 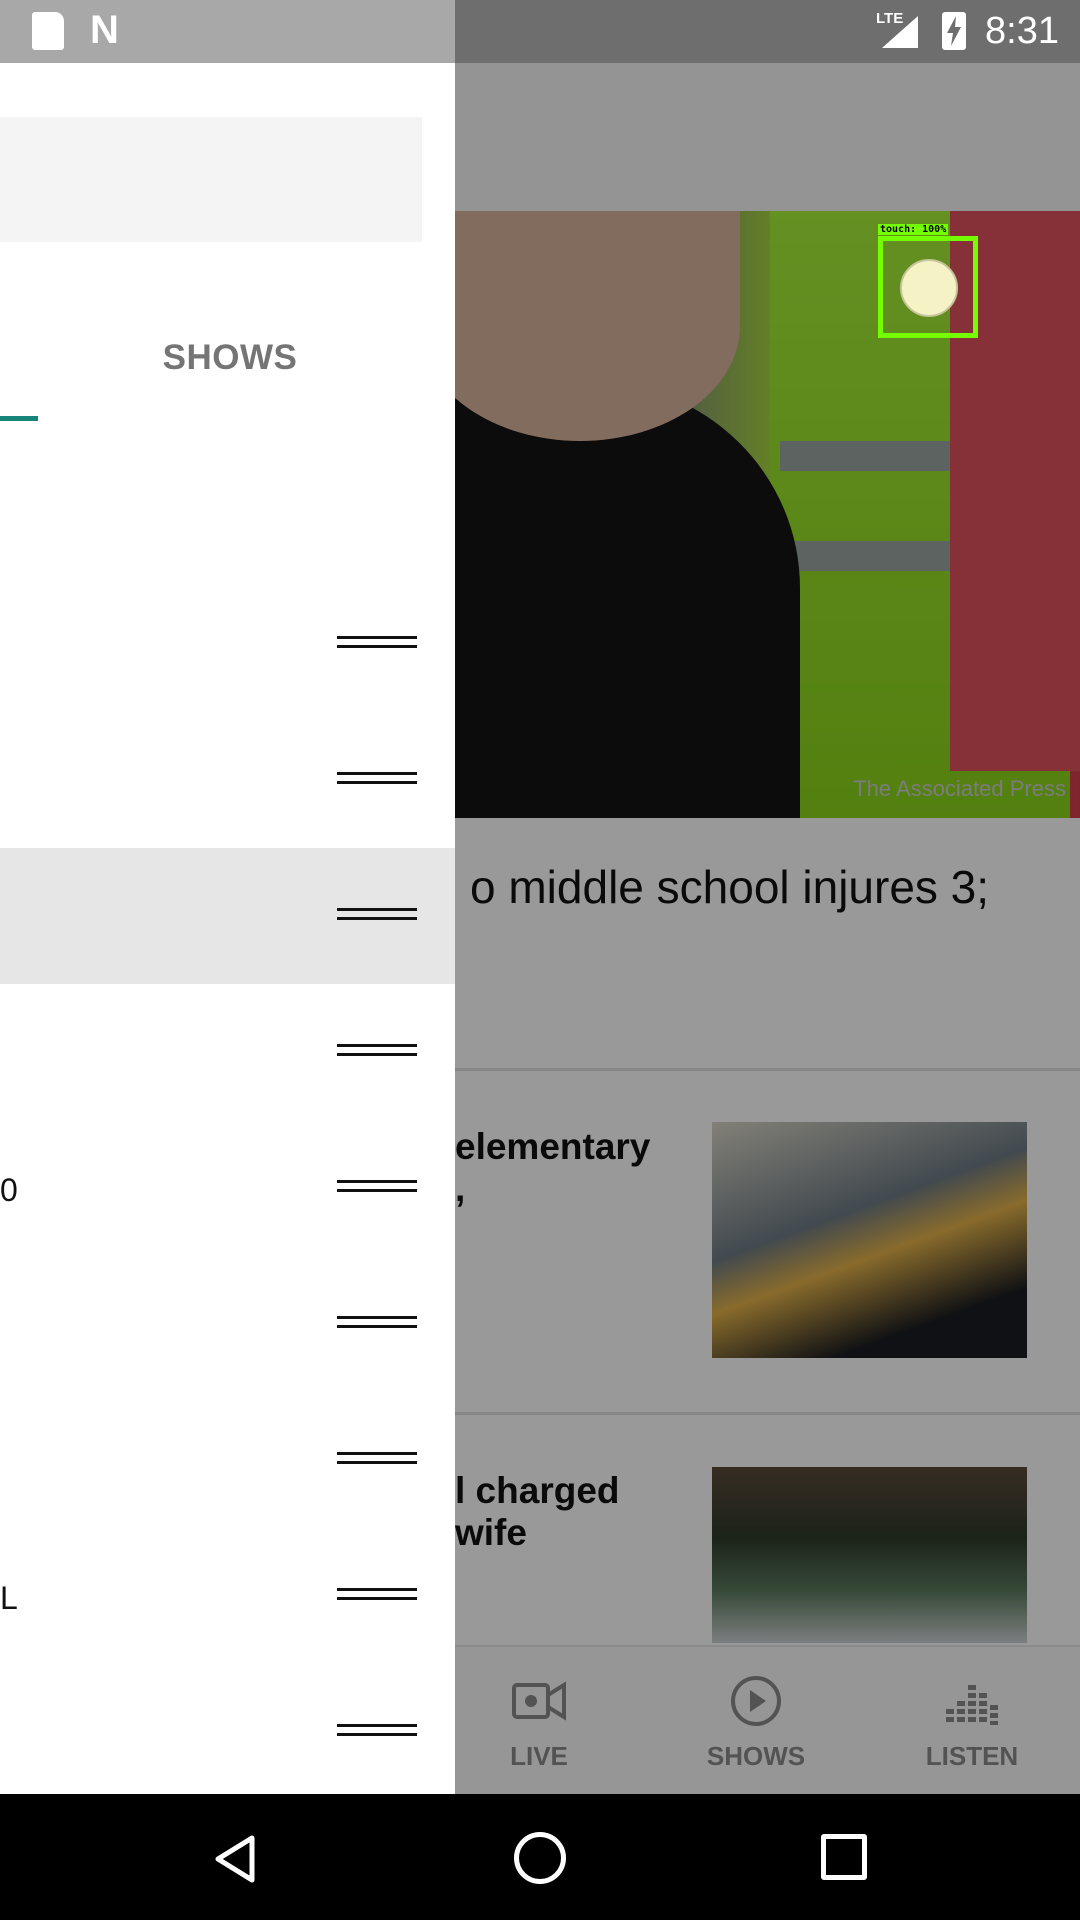 I want to click on touch-indicator-label: touch: 100%, so click(x=913, y=229).